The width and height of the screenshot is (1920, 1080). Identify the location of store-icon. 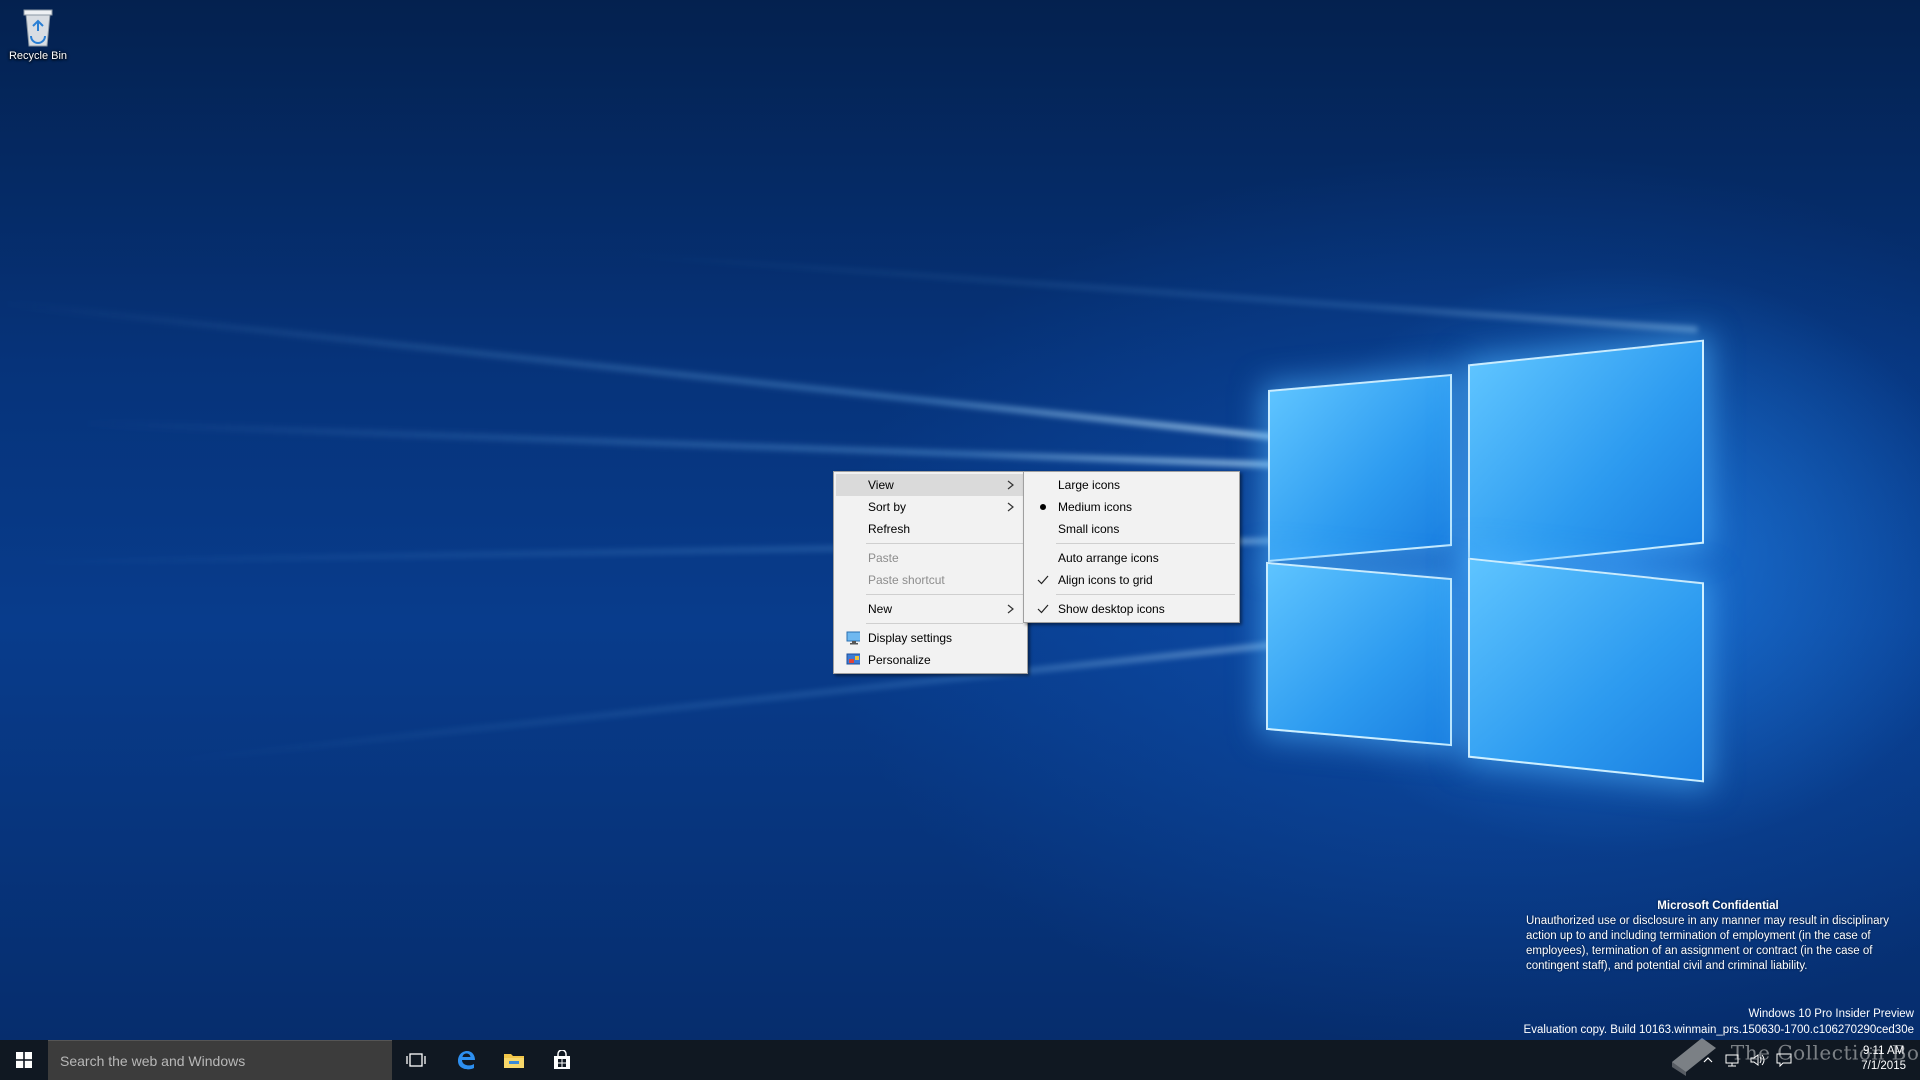
(562, 1059).